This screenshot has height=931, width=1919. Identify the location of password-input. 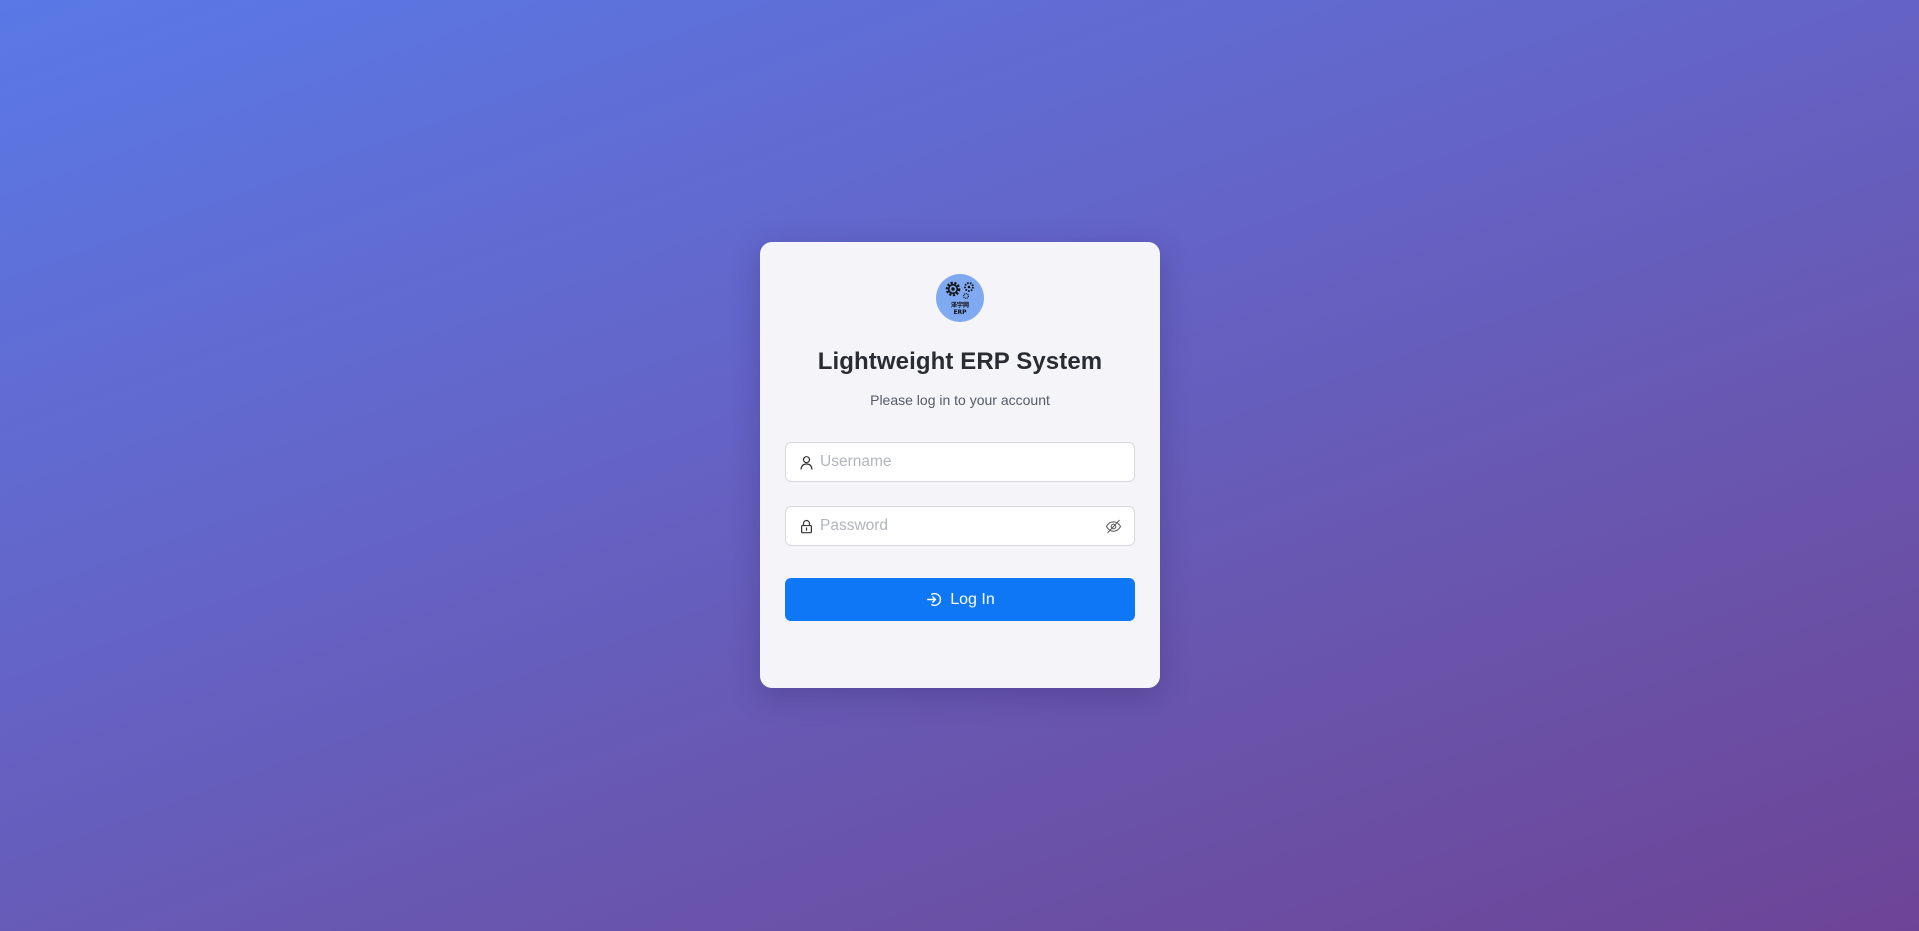
(962, 526).